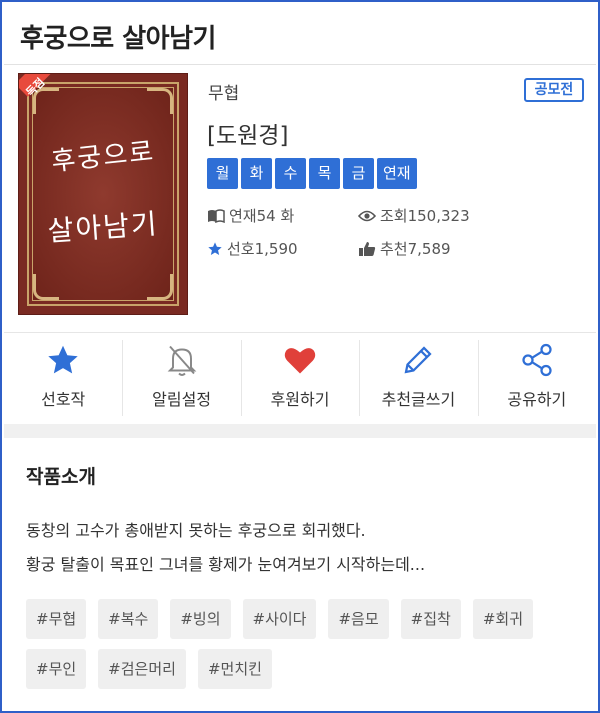  I want to click on bell-off-icon, so click(181, 360).